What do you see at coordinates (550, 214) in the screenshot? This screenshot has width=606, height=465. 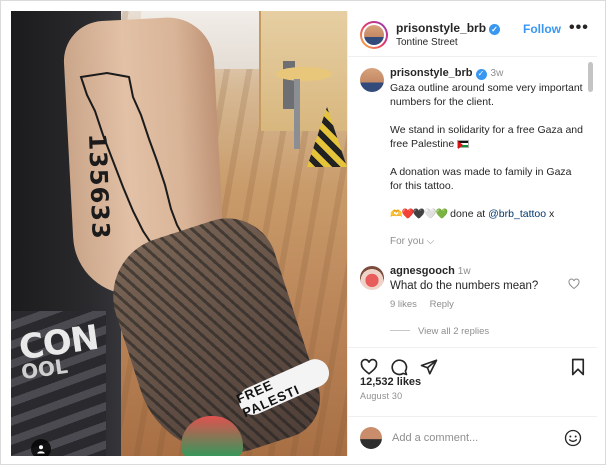 I see `caption-line-4-suffix: x` at bounding box center [550, 214].